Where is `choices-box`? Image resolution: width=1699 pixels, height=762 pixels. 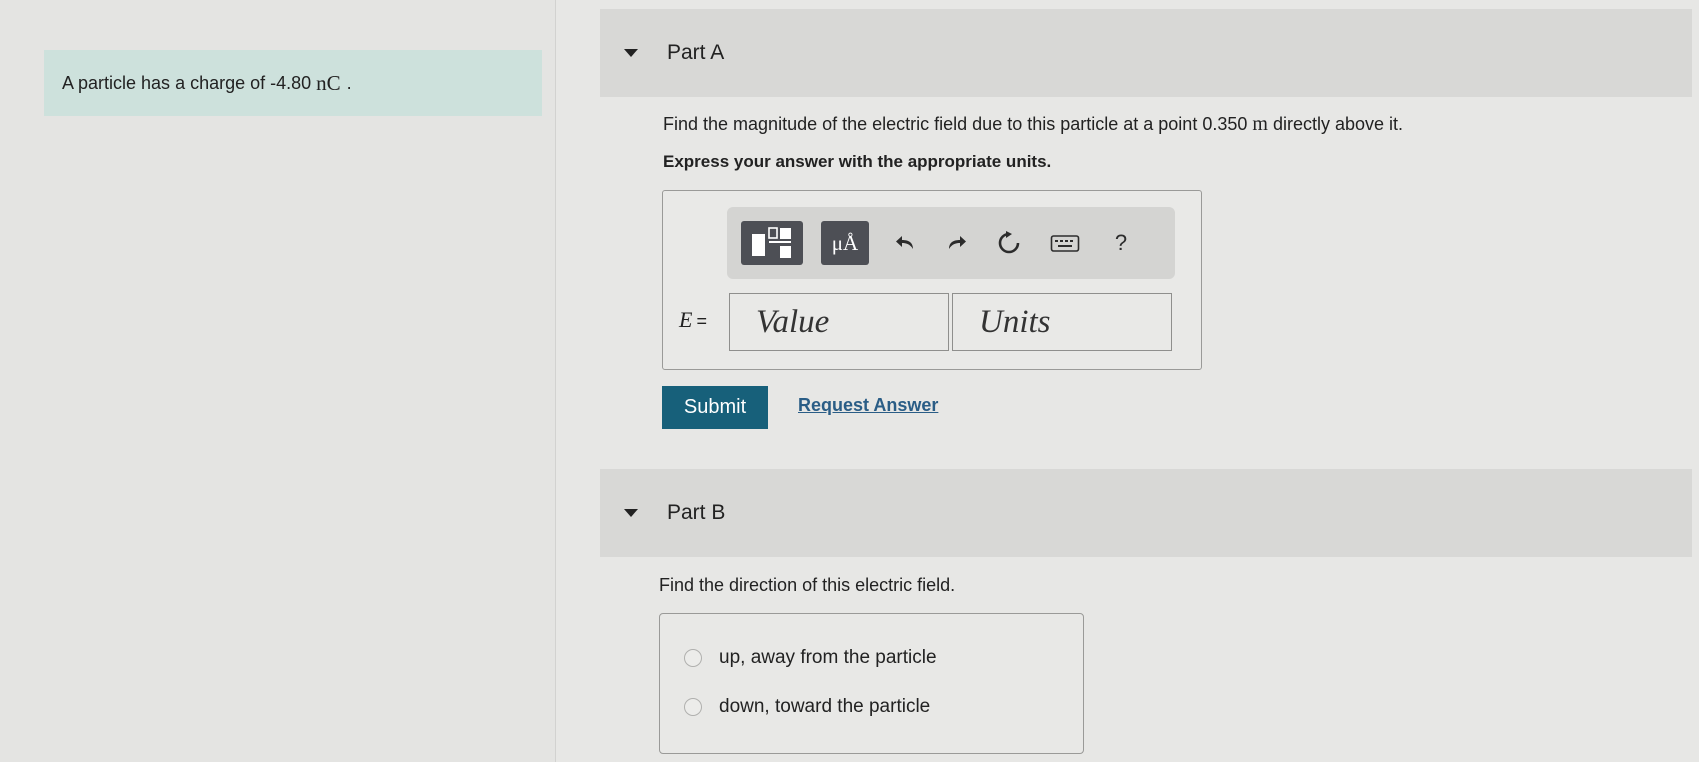 choices-box is located at coordinates (871, 683).